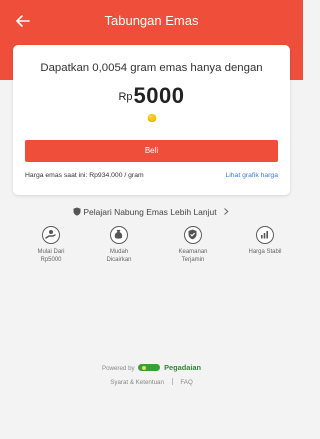  Describe the element at coordinates (193, 245) in the screenshot. I see `feature-security: Keamanan Terjamin` at that location.